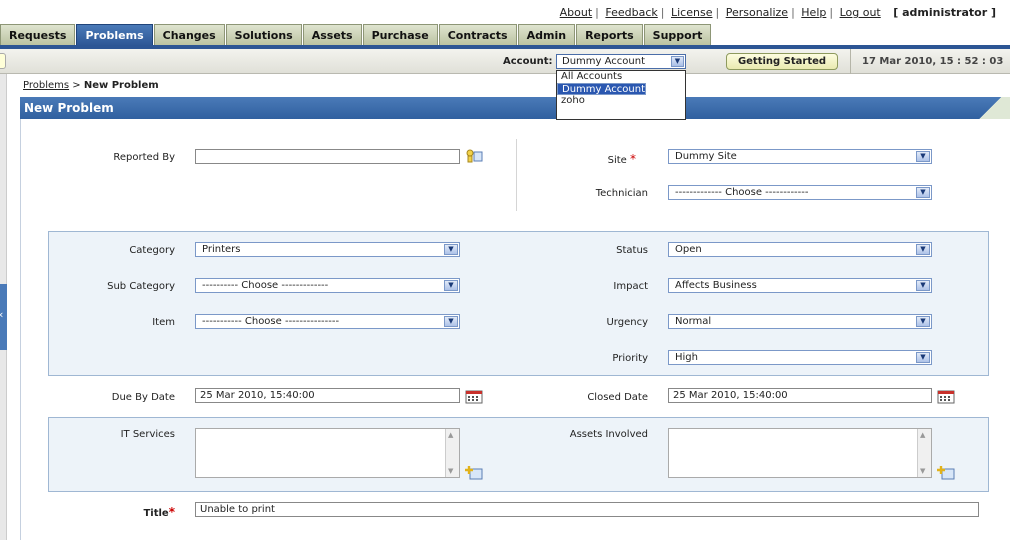  What do you see at coordinates (263, 35) in the screenshot?
I see `tab-solutions: Solutions` at bounding box center [263, 35].